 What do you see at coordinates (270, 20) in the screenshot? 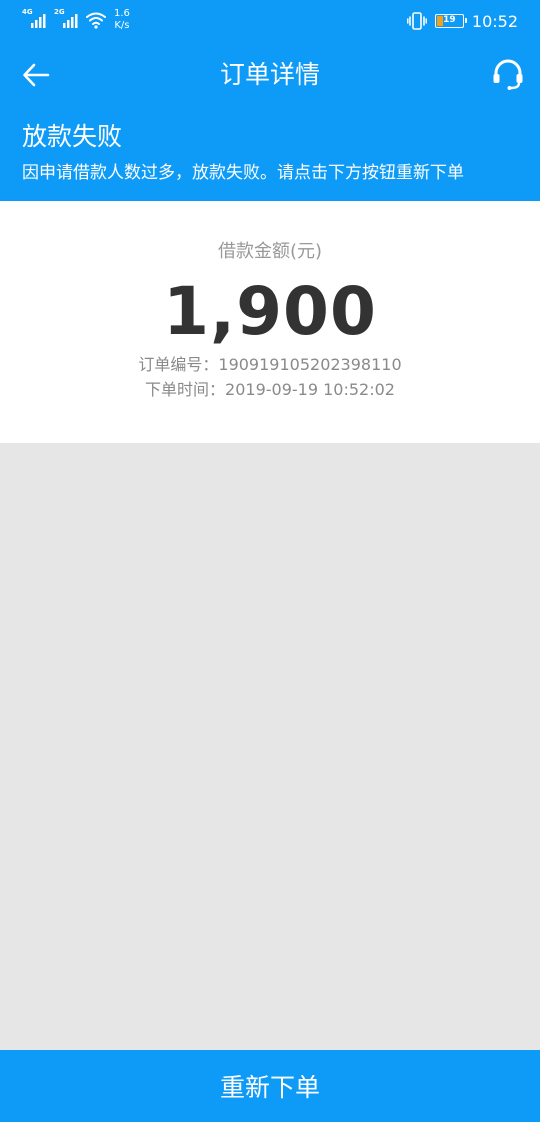
I see `status-bar: 4G 2G 1.6 K/s 19 10:52` at bounding box center [270, 20].